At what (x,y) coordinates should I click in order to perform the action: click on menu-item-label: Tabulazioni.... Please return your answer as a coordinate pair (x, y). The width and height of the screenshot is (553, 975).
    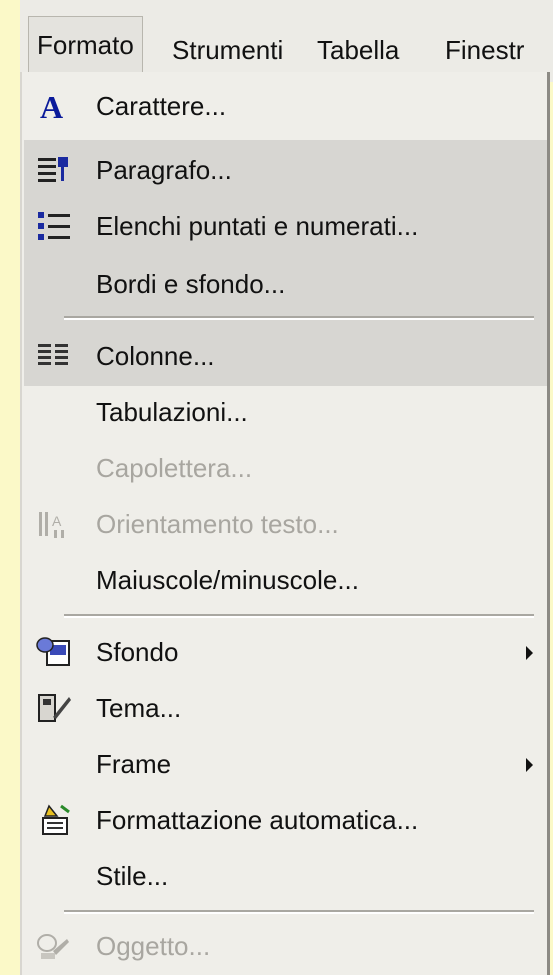
    Looking at the image, I should click on (172, 412).